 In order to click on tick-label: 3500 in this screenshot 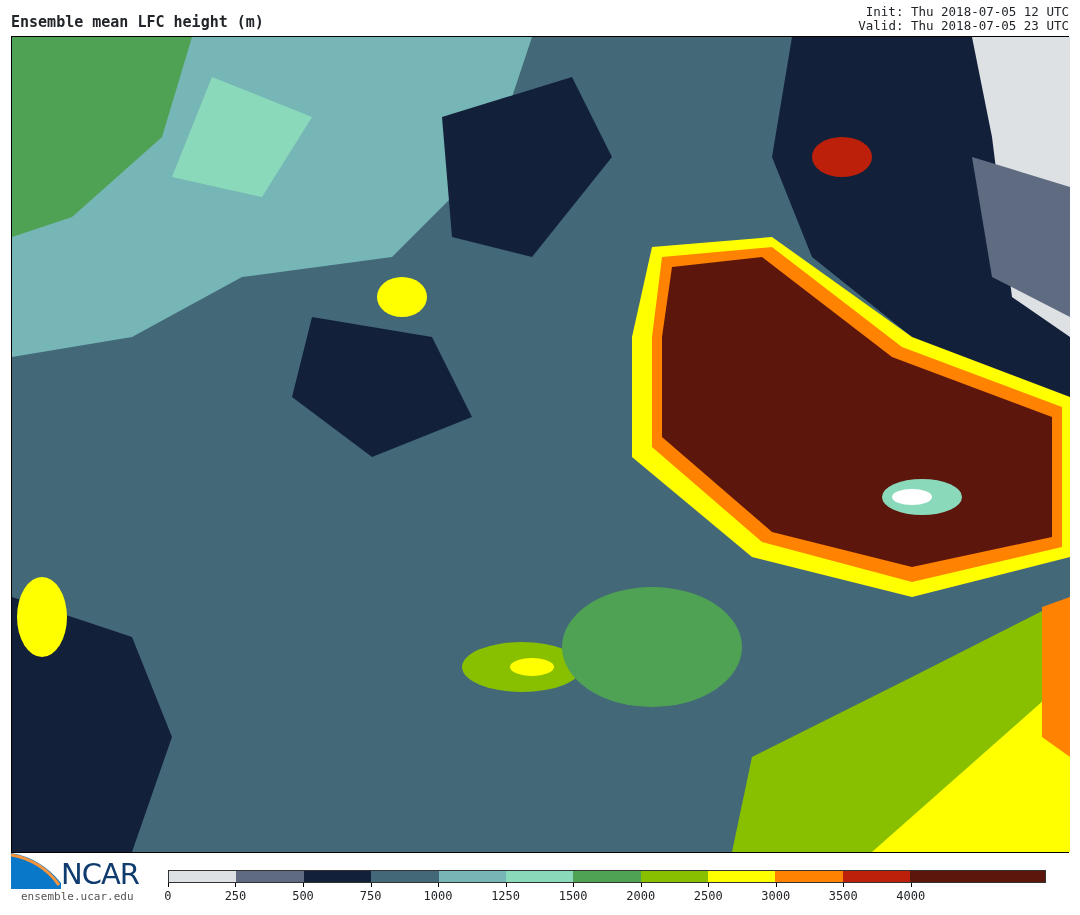, I will do `click(843, 896)`.